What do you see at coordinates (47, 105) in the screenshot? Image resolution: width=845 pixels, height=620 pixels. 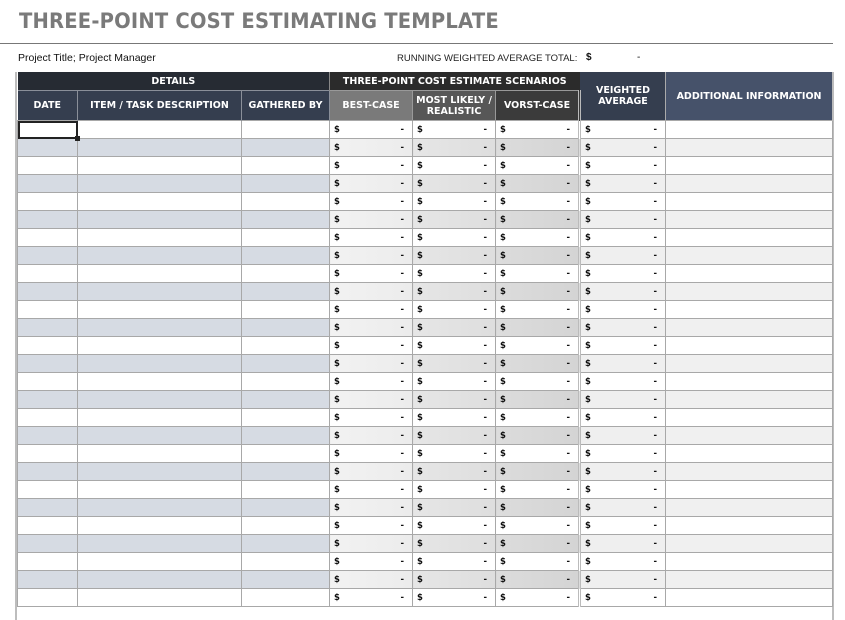 I see `column-header-date: DATE` at bounding box center [47, 105].